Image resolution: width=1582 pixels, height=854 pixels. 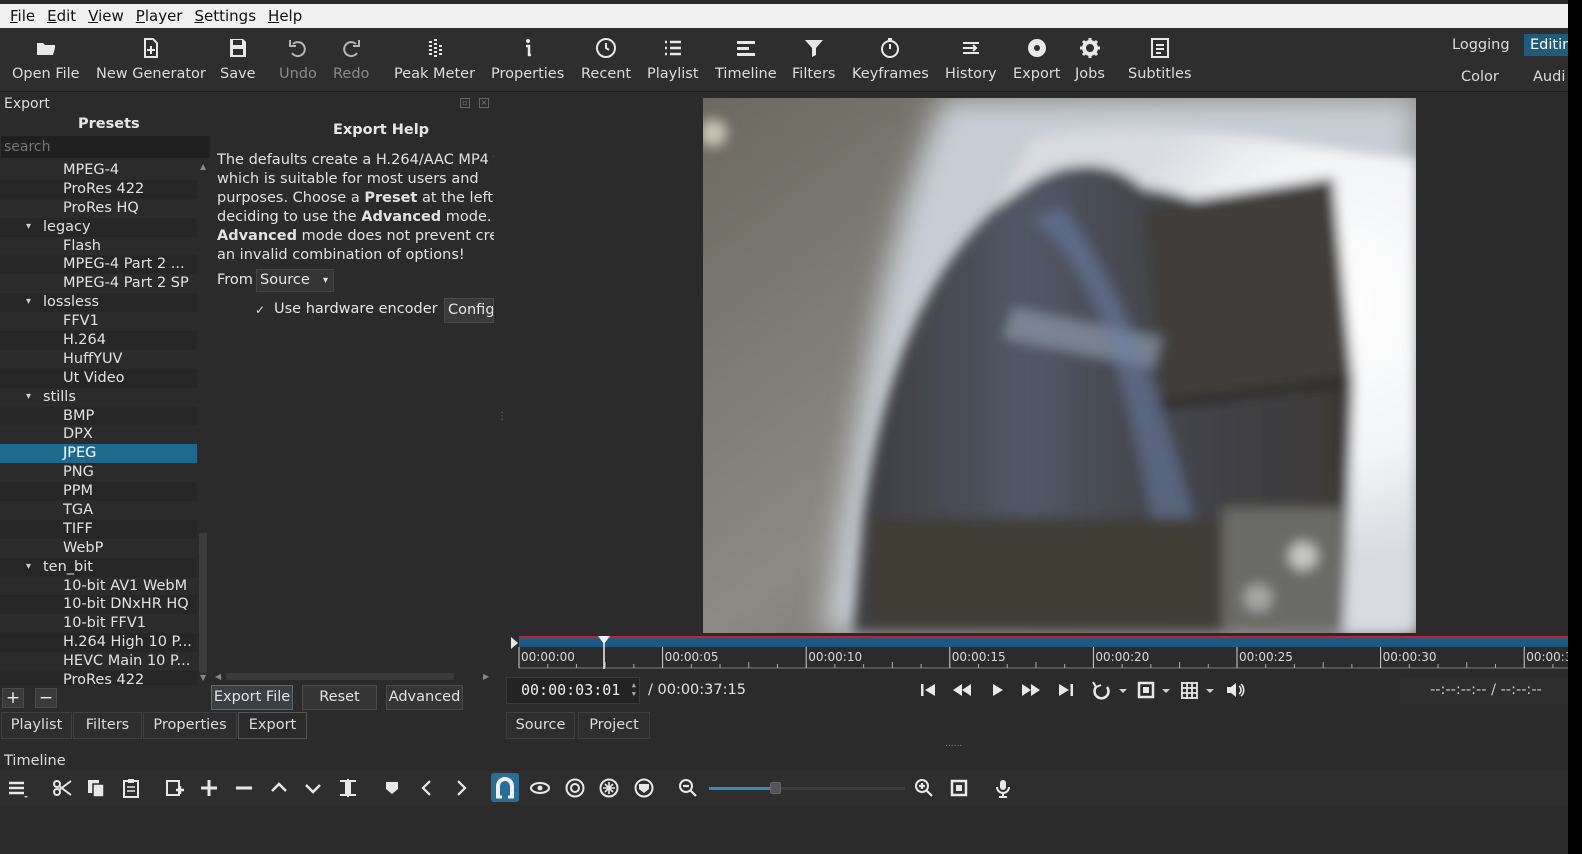 What do you see at coordinates (98, 416) in the screenshot?
I see `preset-item: BMP` at bounding box center [98, 416].